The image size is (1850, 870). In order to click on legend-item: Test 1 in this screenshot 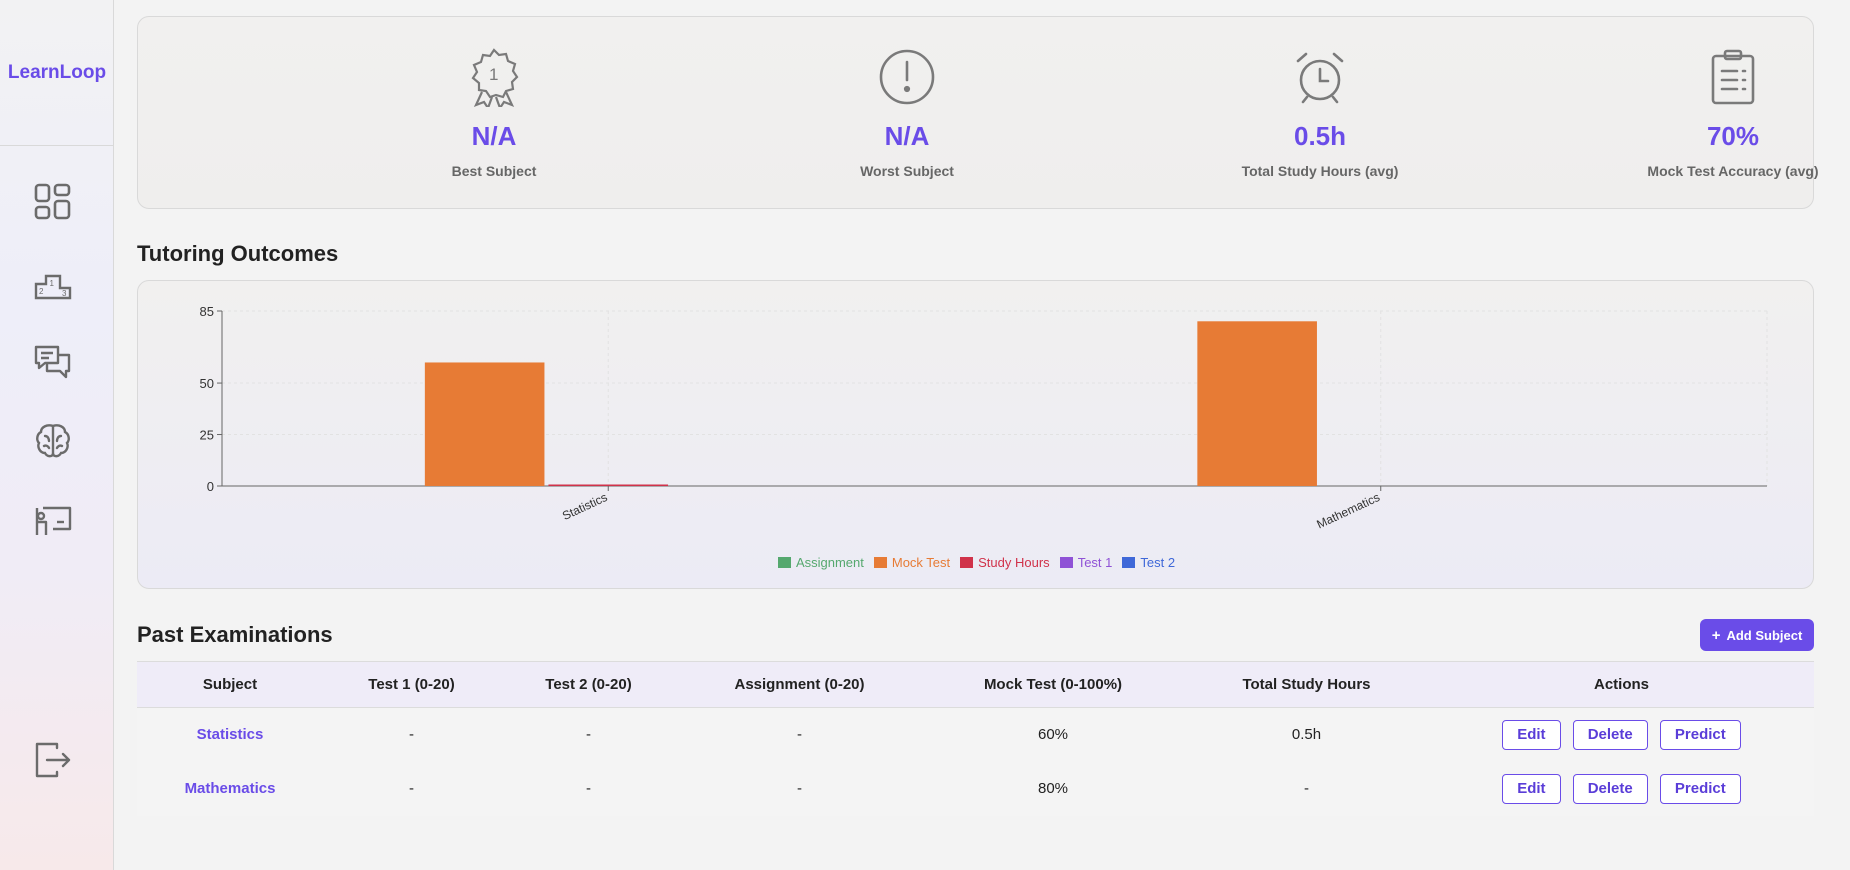, I will do `click(1086, 562)`.